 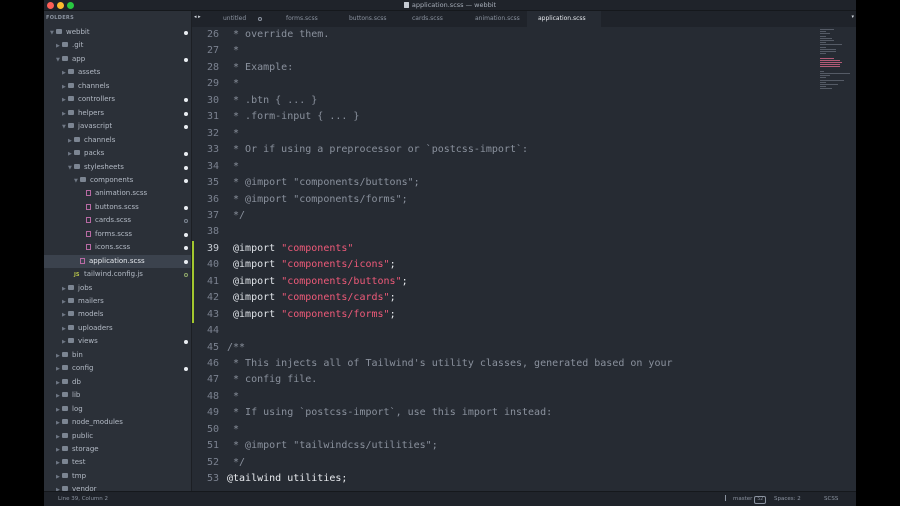 What do you see at coordinates (117, 220) in the screenshot?
I see `tree-file: cards.scss` at bounding box center [117, 220].